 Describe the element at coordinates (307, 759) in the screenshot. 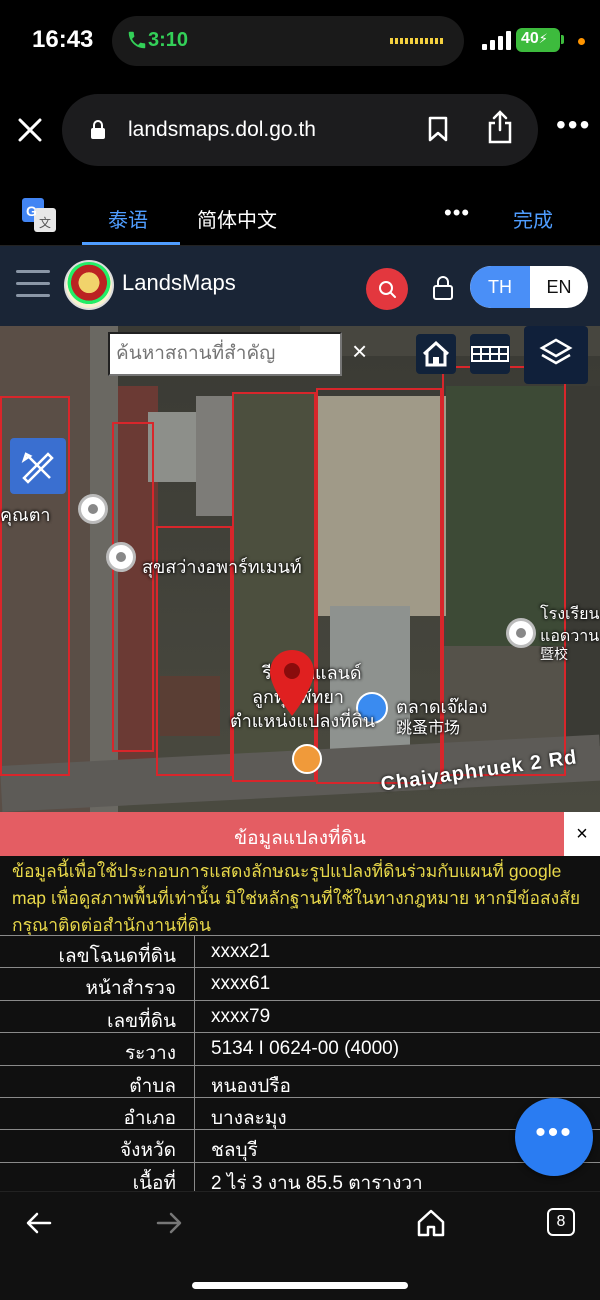

I see `resort-pin-icon` at that location.